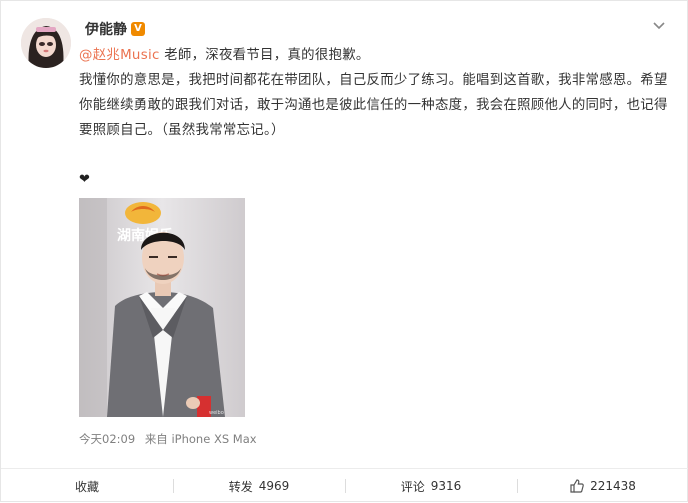 The width and height of the screenshot is (688, 503). I want to click on username-row: 伊能静 V, so click(115, 29).